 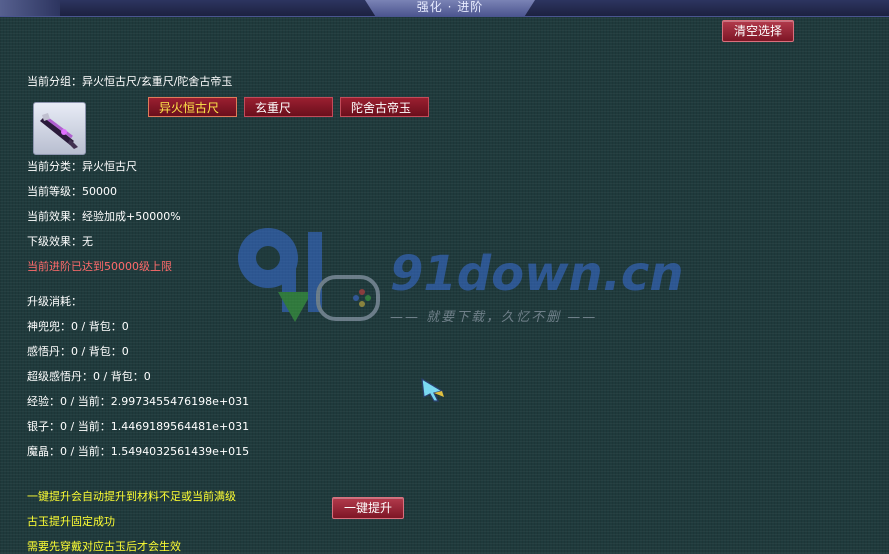 I want to click on cursor-icon, so click(x=432, y=389).